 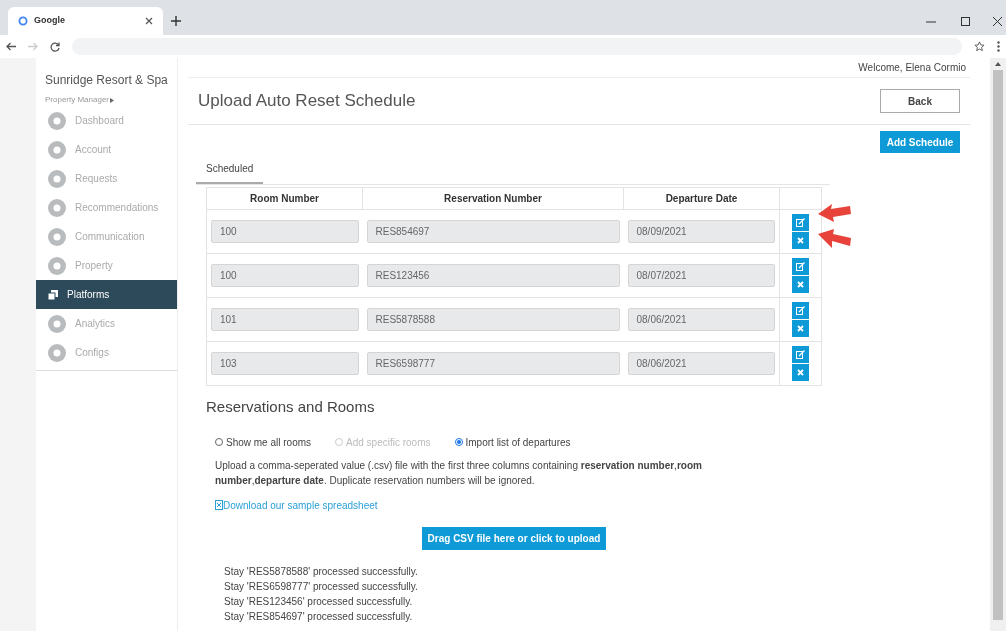 I want to click on input-field: RES6598777, so click(x=493, y=363).